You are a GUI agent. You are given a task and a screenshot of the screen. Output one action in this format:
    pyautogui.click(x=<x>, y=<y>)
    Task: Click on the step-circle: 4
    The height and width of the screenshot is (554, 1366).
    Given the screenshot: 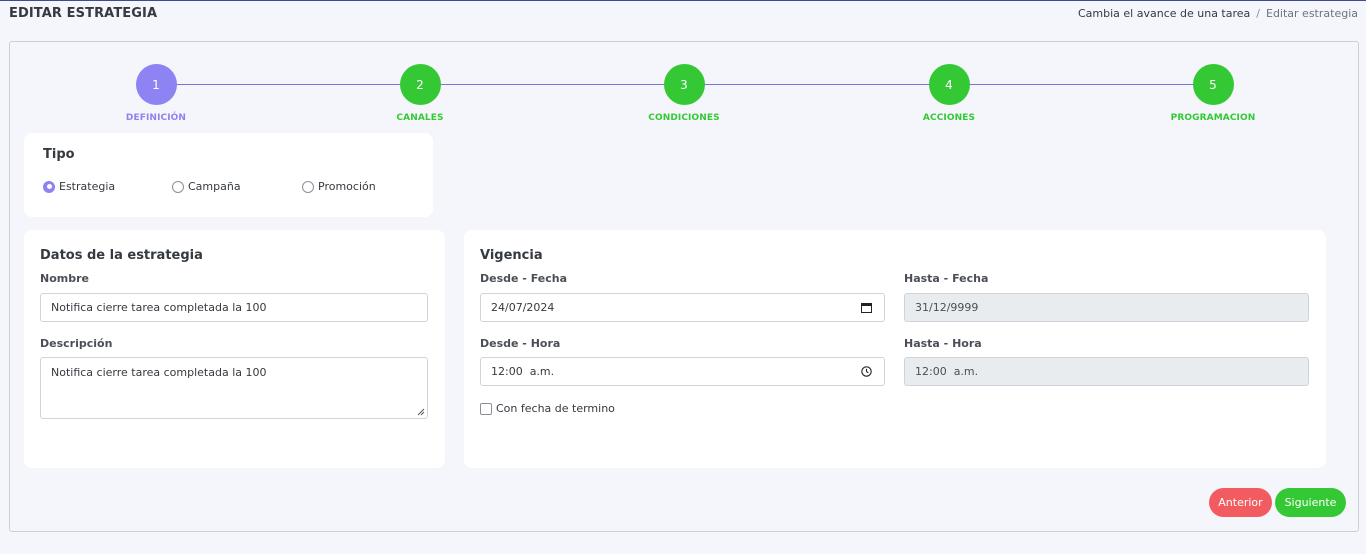 What is the action you would take?
    pyautogui.click(x=949, y=84)
    